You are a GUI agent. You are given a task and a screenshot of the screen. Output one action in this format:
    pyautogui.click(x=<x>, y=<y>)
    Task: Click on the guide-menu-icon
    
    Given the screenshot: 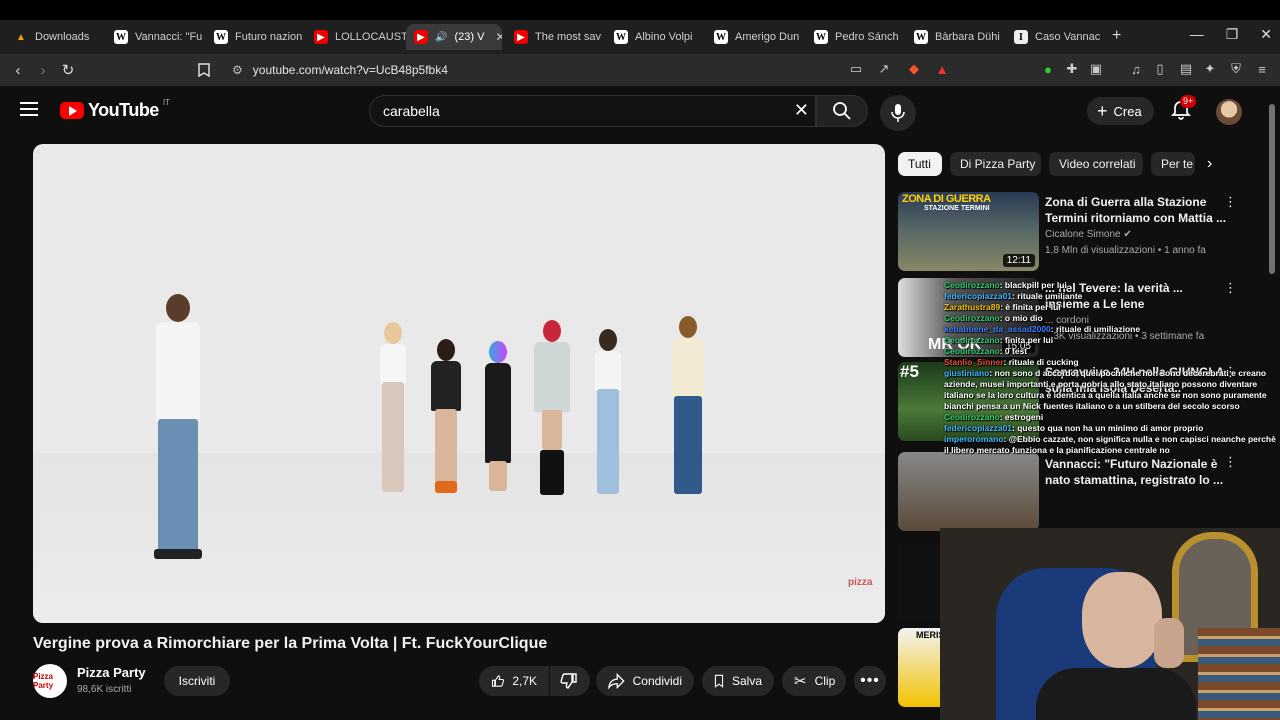 What is the action you would take?
    pyautogui.click(x=29, y=109)
    